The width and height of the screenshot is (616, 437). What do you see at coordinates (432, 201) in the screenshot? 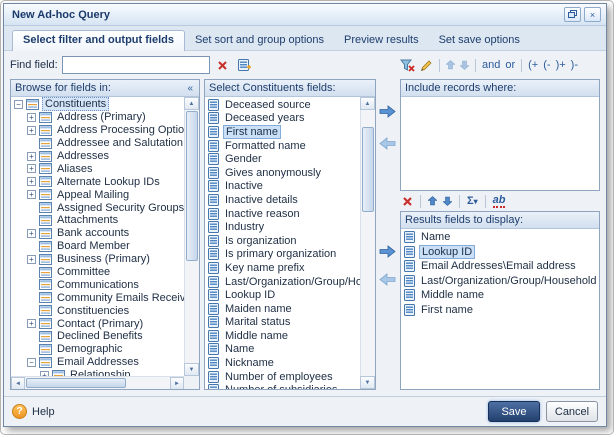
I see `results-move-up-icon` at bounding box center [432, 201].